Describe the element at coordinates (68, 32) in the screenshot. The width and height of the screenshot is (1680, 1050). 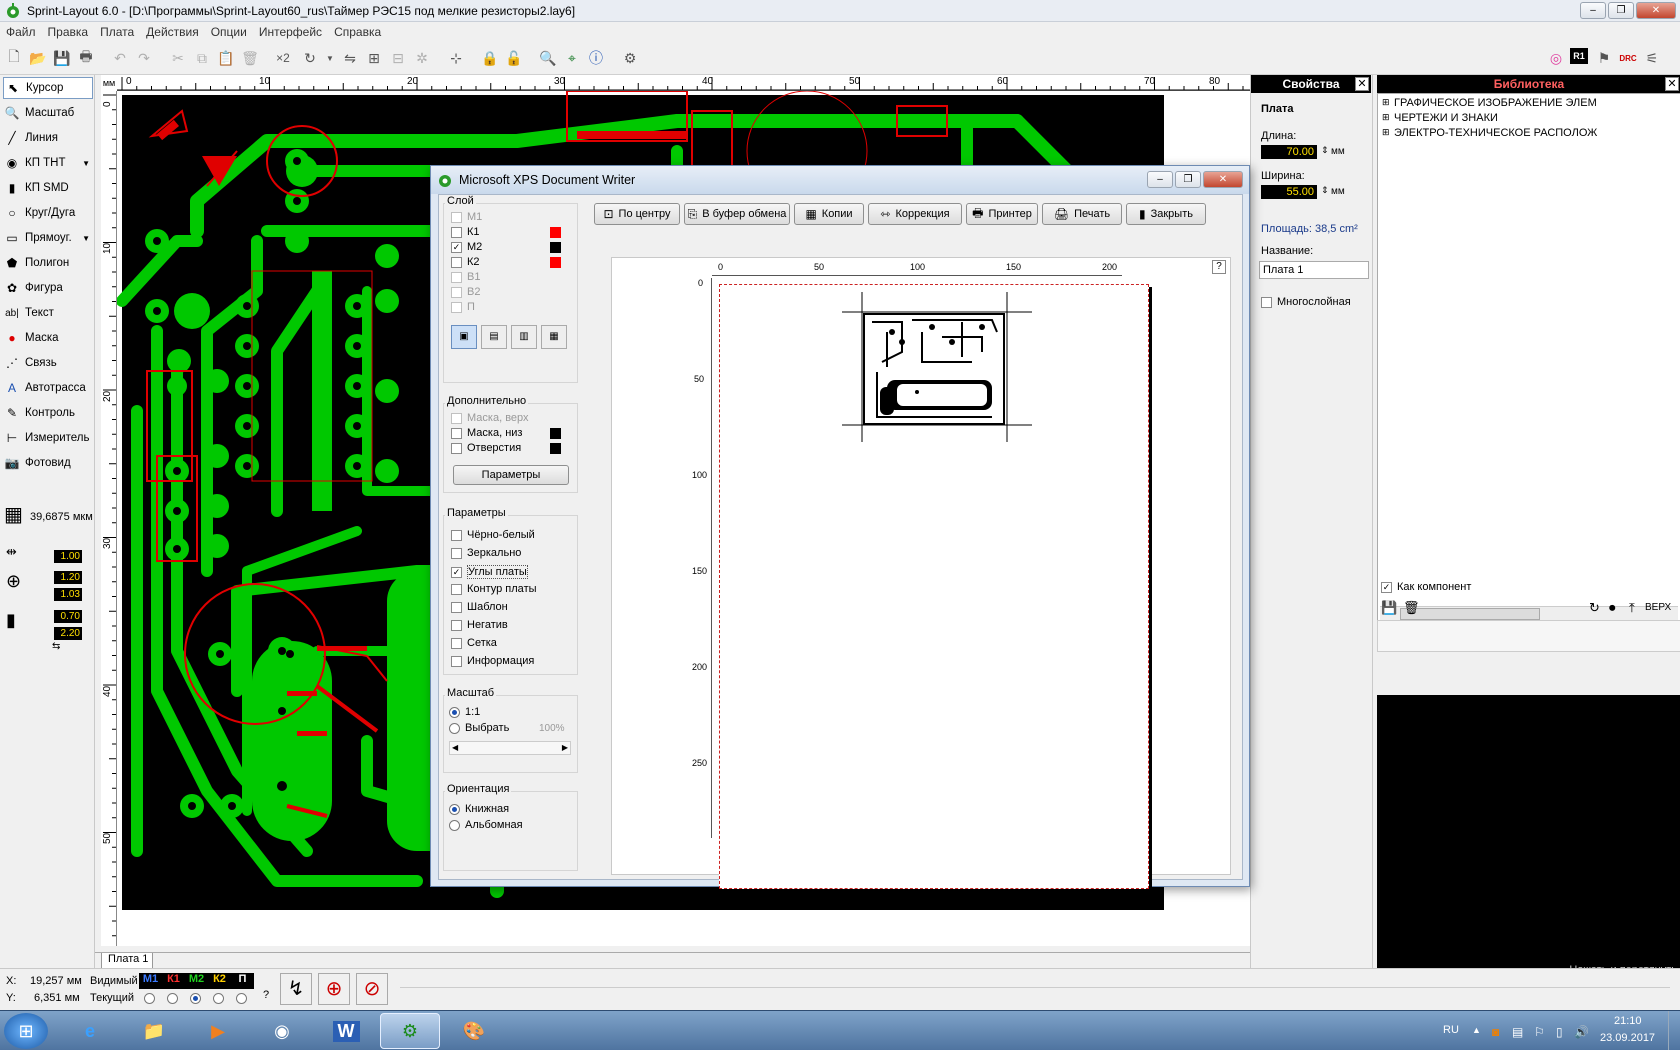
I see `menu-edit: Правка` at that location.